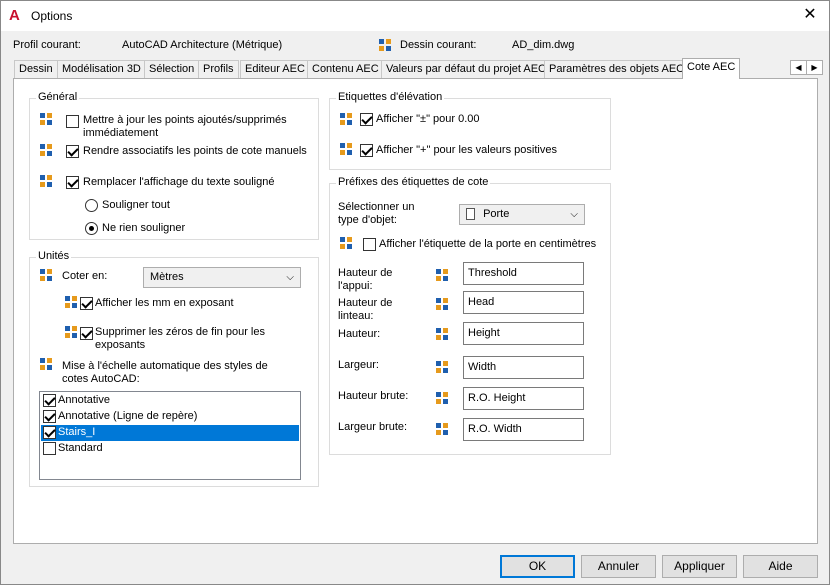 This screenshot has height=585, width=830. What do you see at coordinates (52, 16) in the screenshot?
I see `window-title: Options` at bounding box center [52, 16].